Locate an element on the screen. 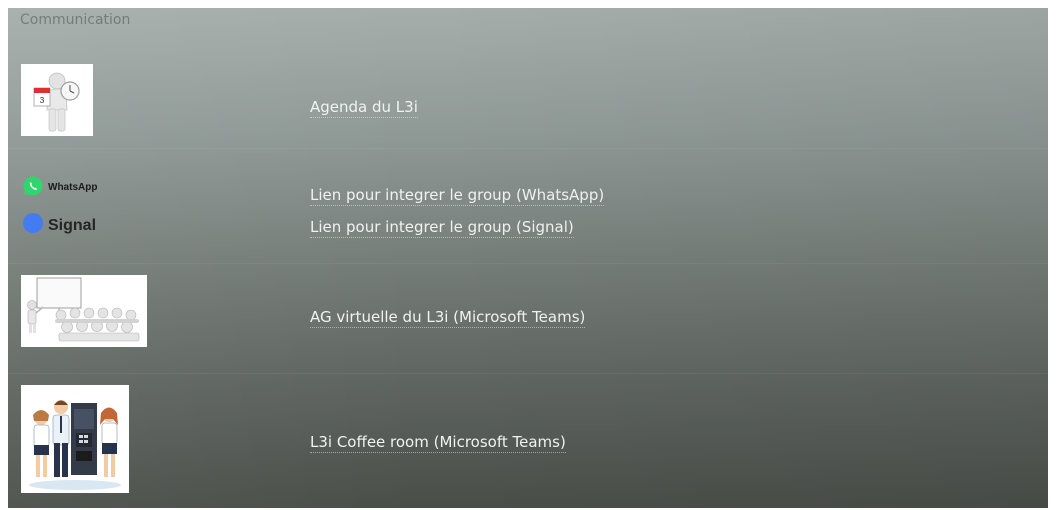 The width and height of the screenshot is (1056, 510). whatsapp-logo: WhatsApp is located at coordinates (59, 187).